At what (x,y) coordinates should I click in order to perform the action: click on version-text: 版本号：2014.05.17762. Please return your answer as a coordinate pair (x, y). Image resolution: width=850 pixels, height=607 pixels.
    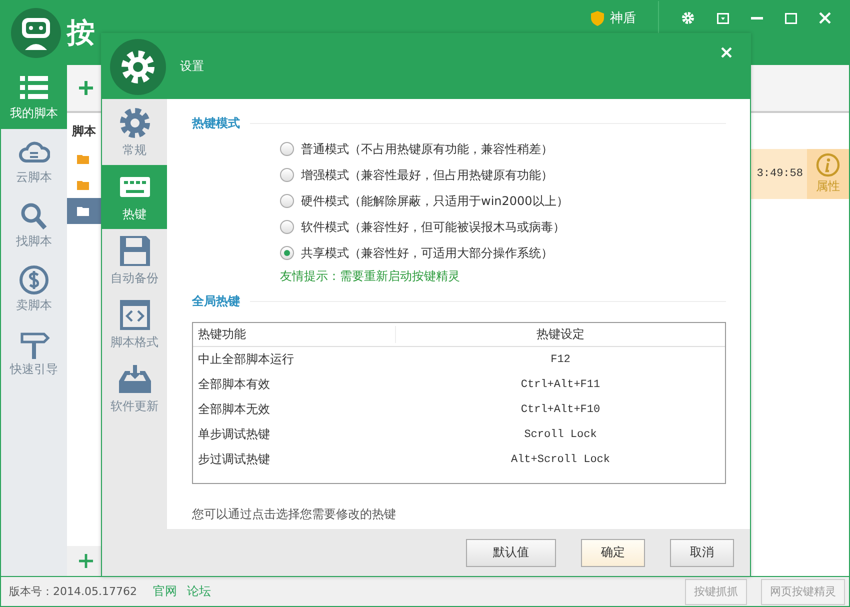
    Looking at the image, I should click on (73, 591).